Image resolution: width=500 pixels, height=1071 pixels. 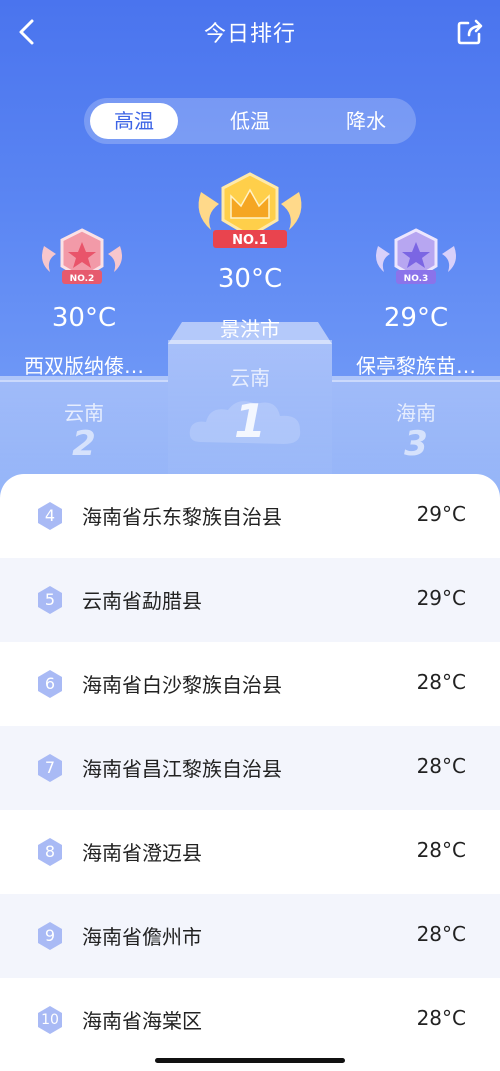 What do you see at coordinates (50, 599) in the screenshot?
I see `rank-number: 5` at bounding box center [50, 599].